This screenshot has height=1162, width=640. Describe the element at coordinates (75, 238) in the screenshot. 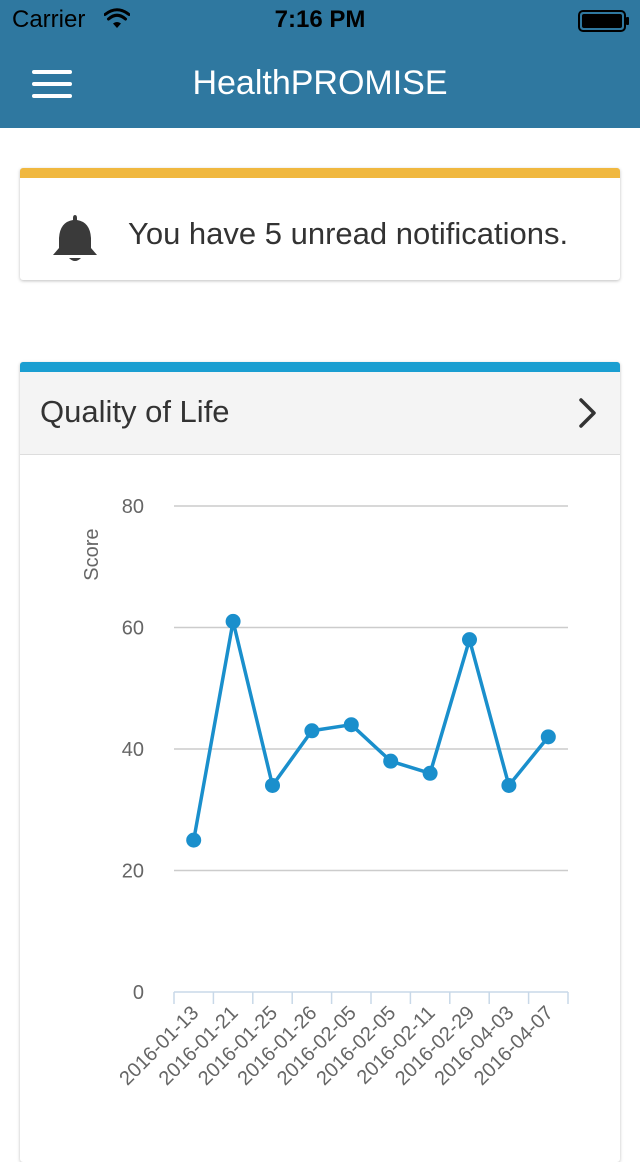

I see `bell-icon` at that location.